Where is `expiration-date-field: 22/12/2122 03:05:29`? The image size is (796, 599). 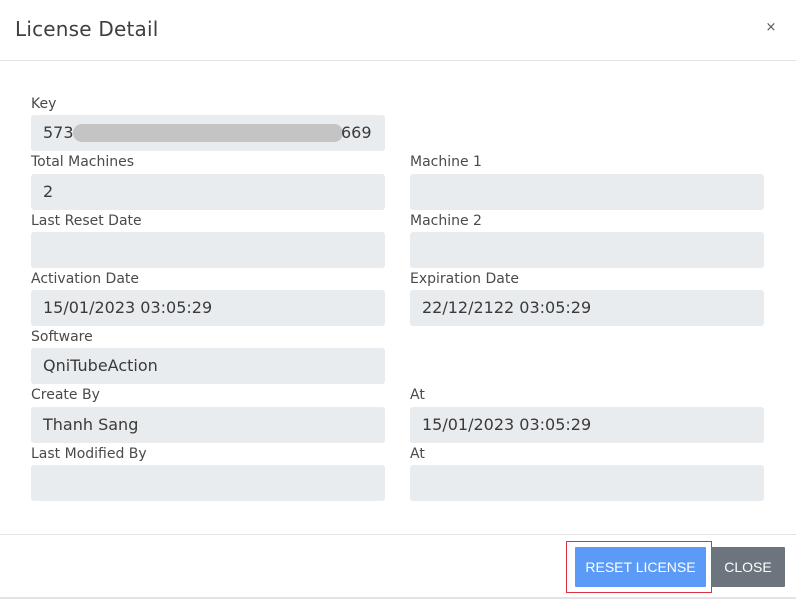
expiration-date-field: 22/12/2122 03:05:29 is located at coordinates (587, 308).